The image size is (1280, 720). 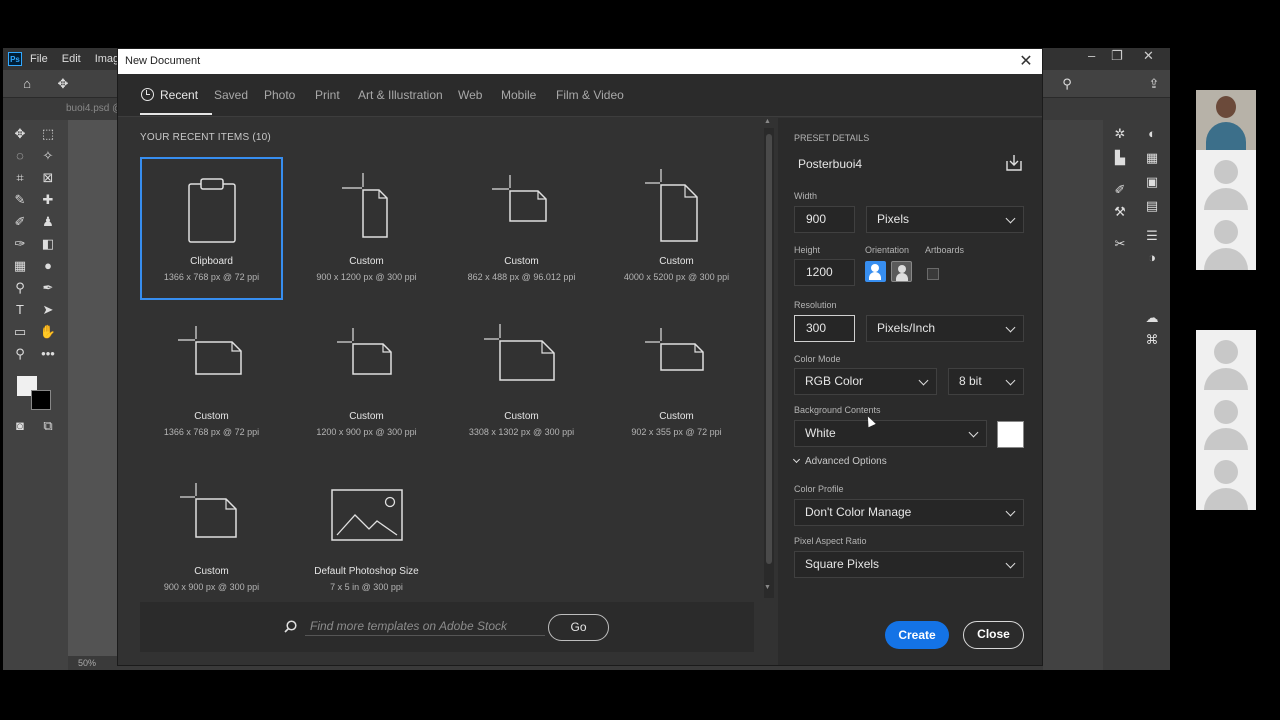 I want to click on rectangle-icon: ▭, so click(x=20, y=332).